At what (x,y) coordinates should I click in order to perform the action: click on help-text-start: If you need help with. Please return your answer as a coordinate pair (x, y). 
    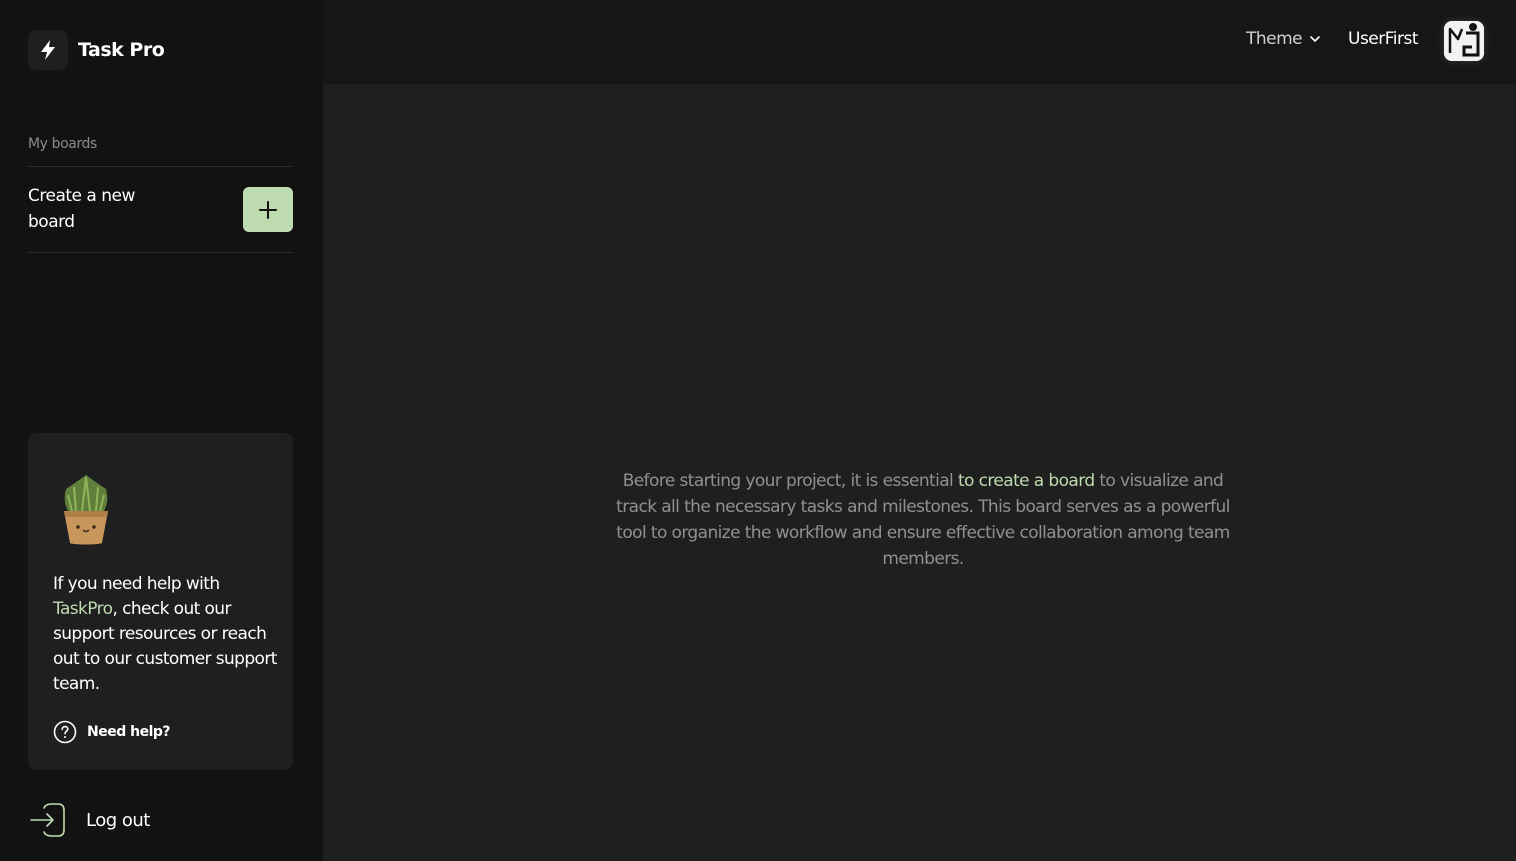
    Looking at the image, I should click on (136, 584).